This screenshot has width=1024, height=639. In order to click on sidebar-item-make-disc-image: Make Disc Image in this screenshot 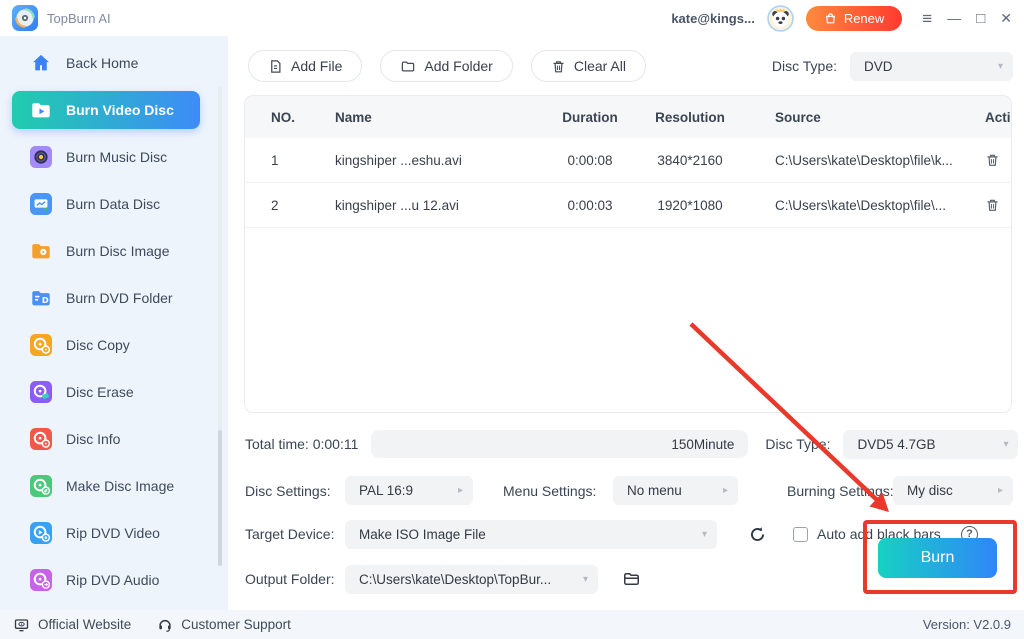, I will do `click(106, 486)`.